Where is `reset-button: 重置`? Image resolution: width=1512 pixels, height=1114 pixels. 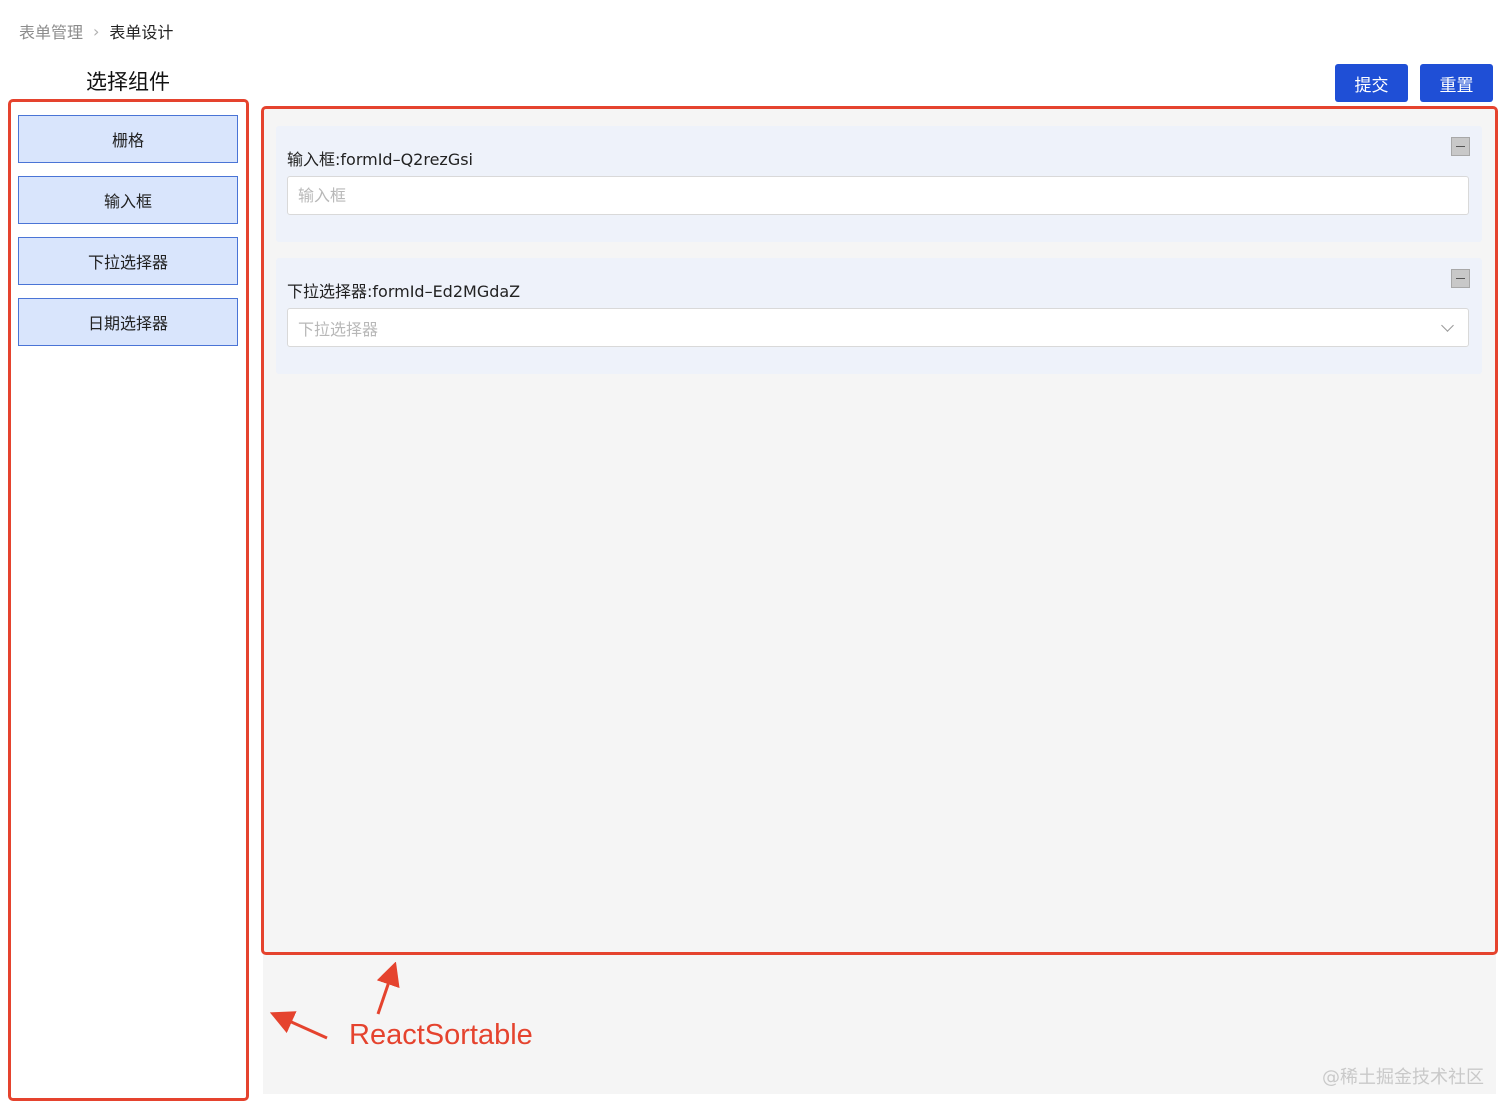
reset-button: 重置 is located at coordinates (1456, 83).